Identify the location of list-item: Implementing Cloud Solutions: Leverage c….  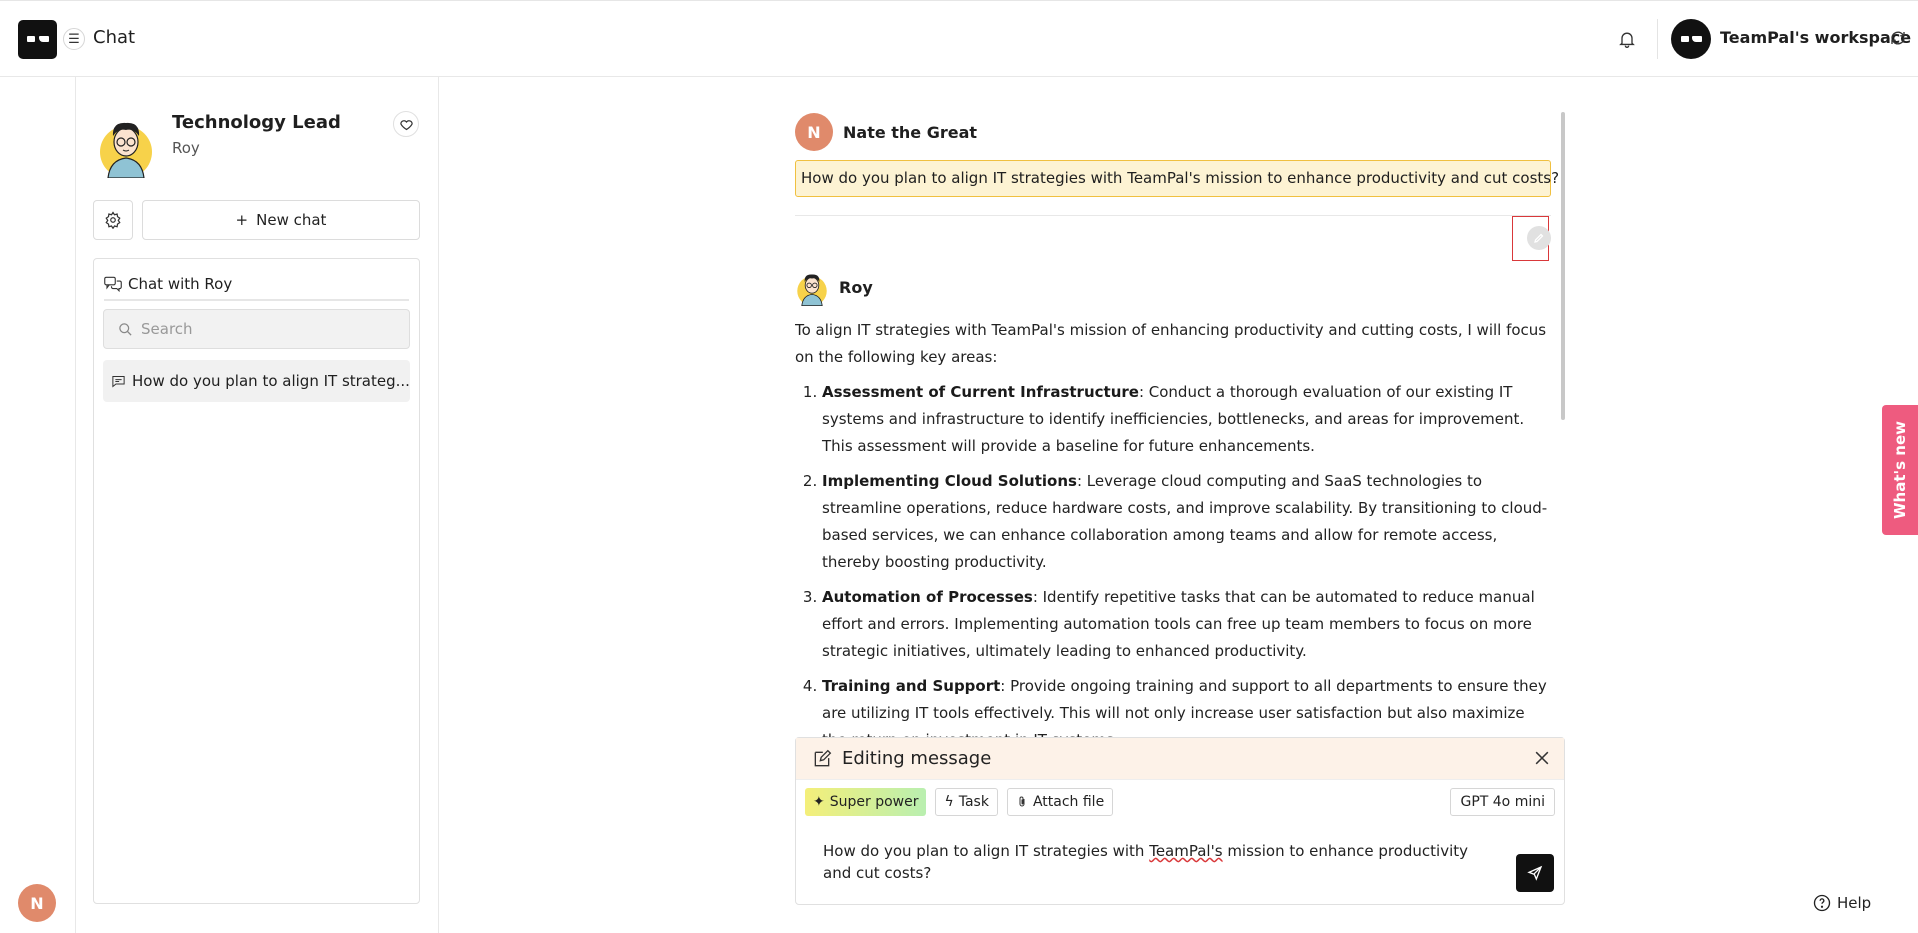
(1186, 522).